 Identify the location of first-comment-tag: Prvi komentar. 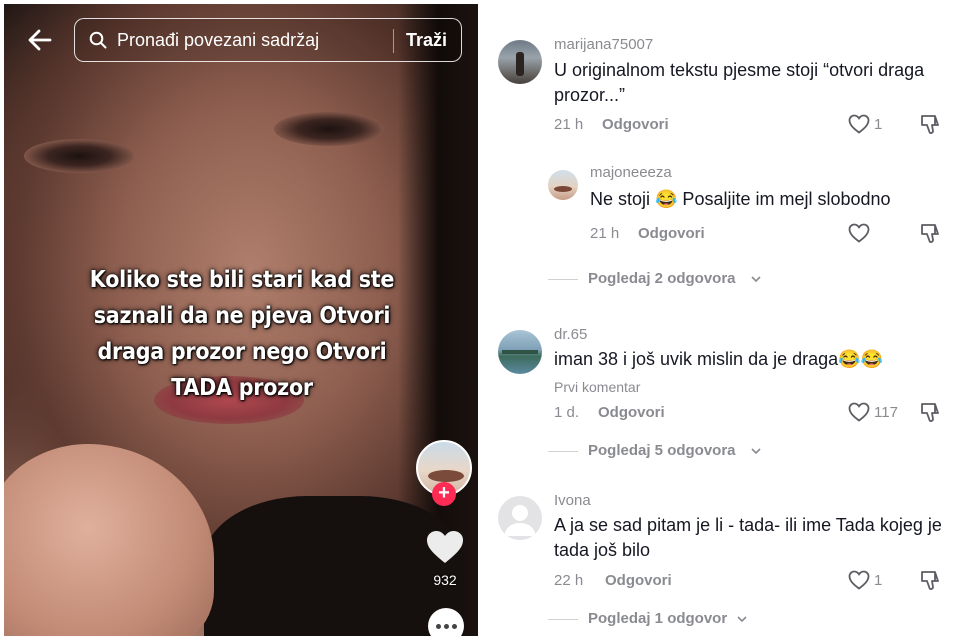
(597, 387).